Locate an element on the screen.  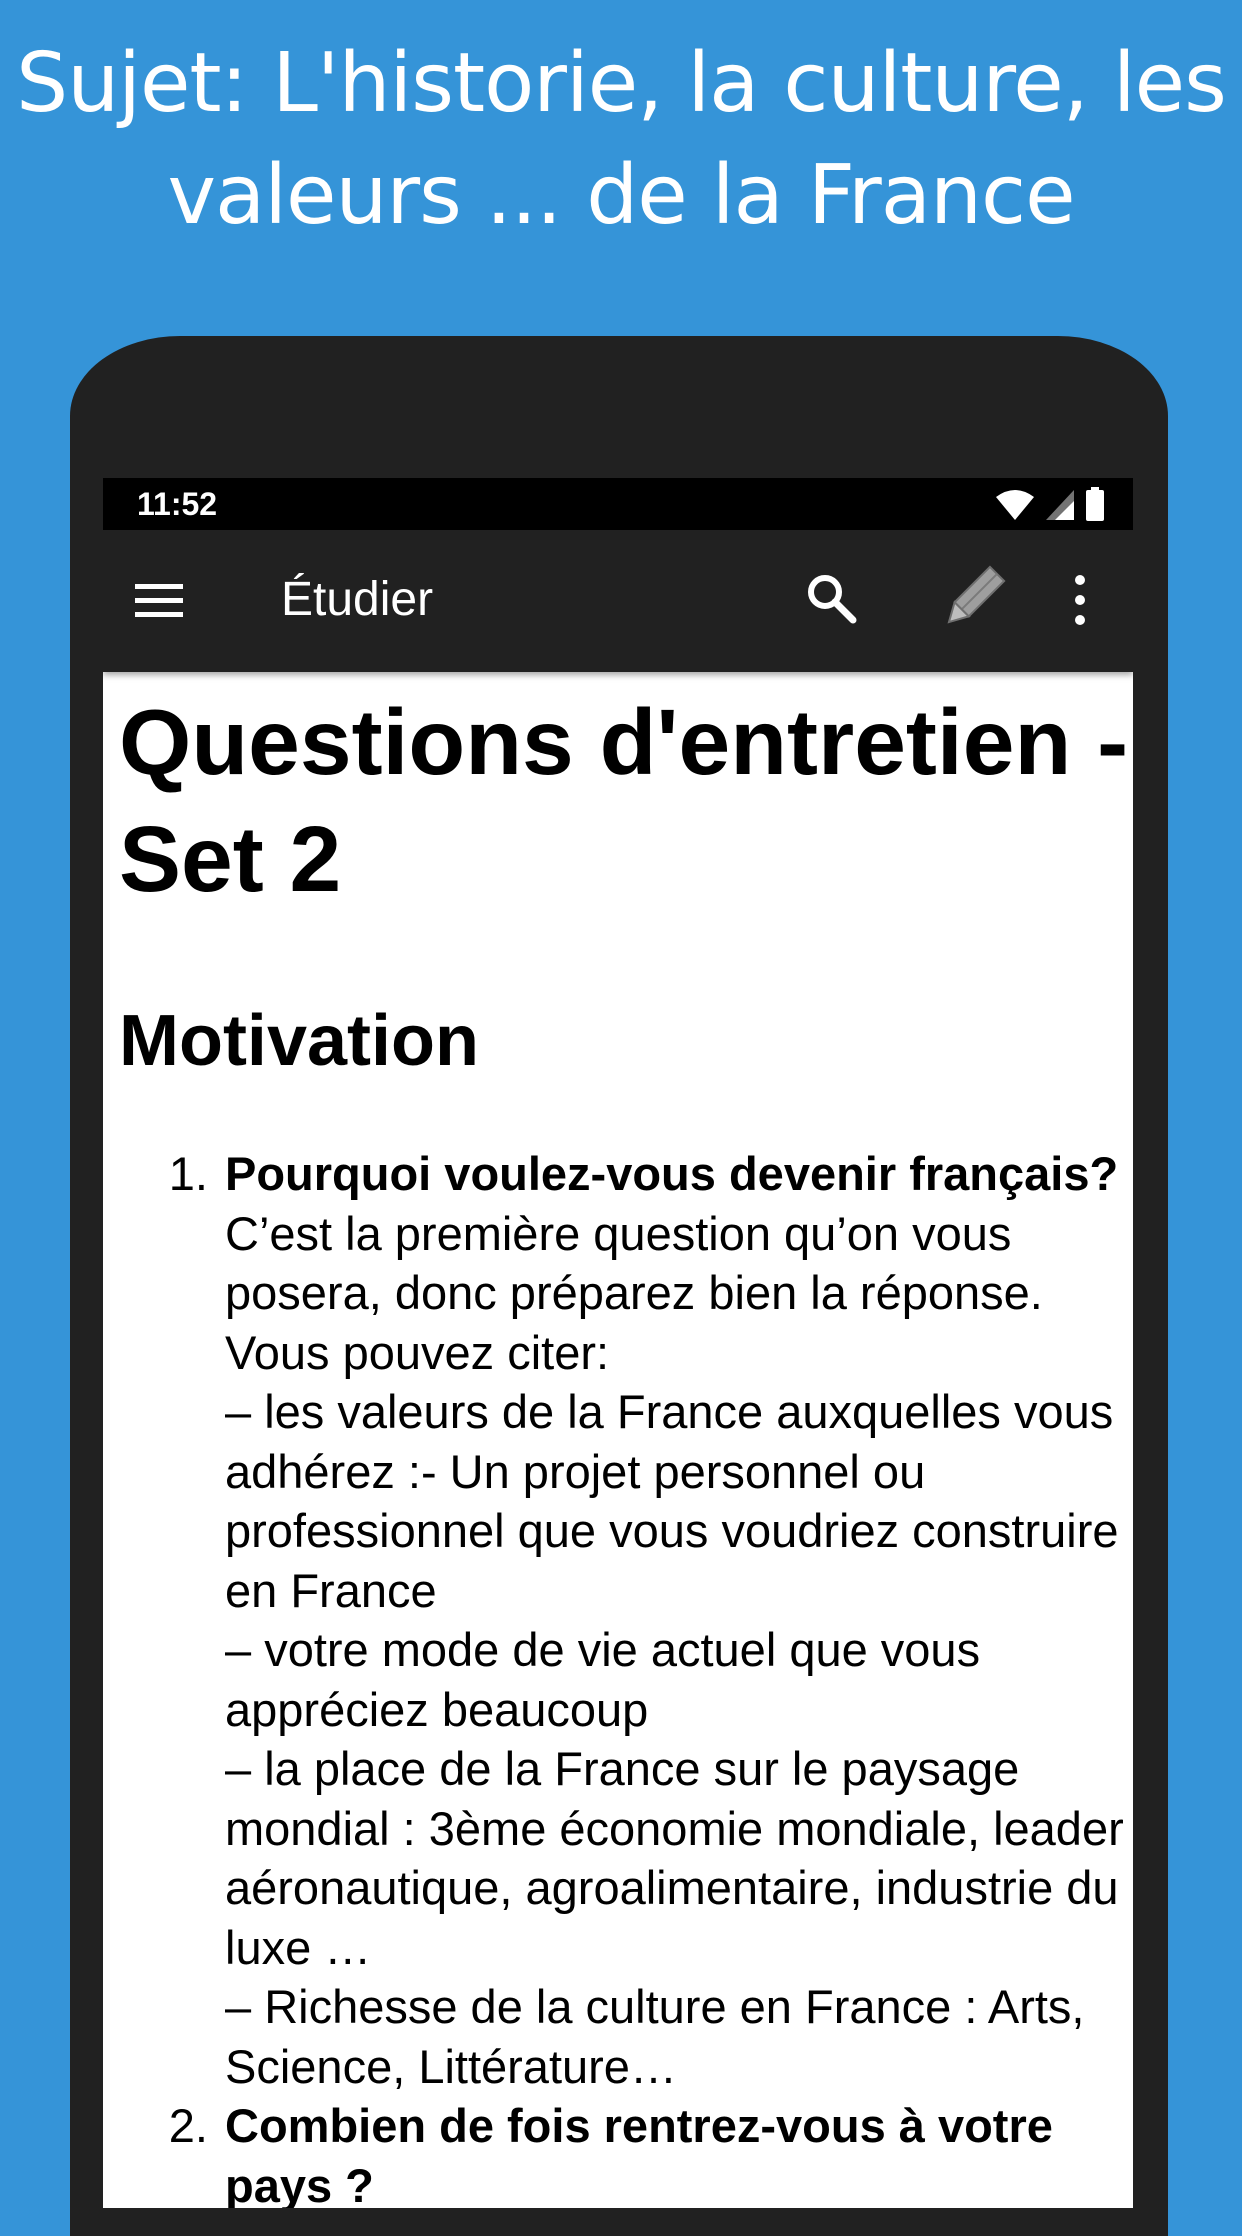
section-heading: Motivation is located at coordinates (299, 1041).